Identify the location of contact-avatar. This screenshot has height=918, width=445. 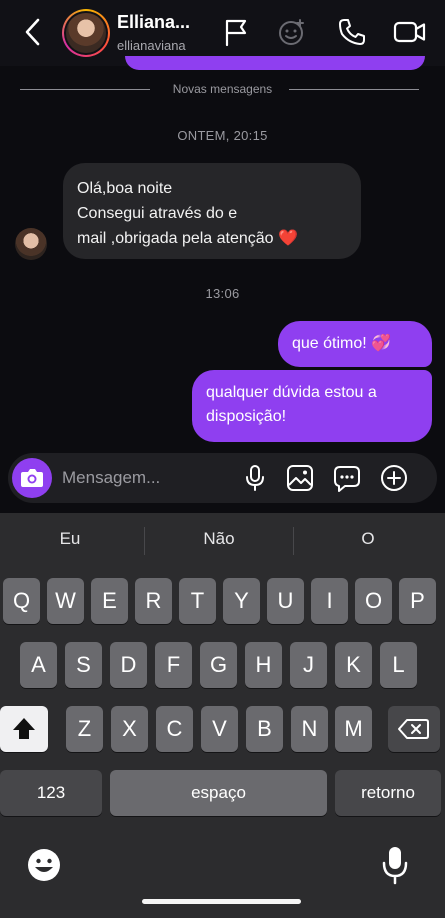
(86, 33).